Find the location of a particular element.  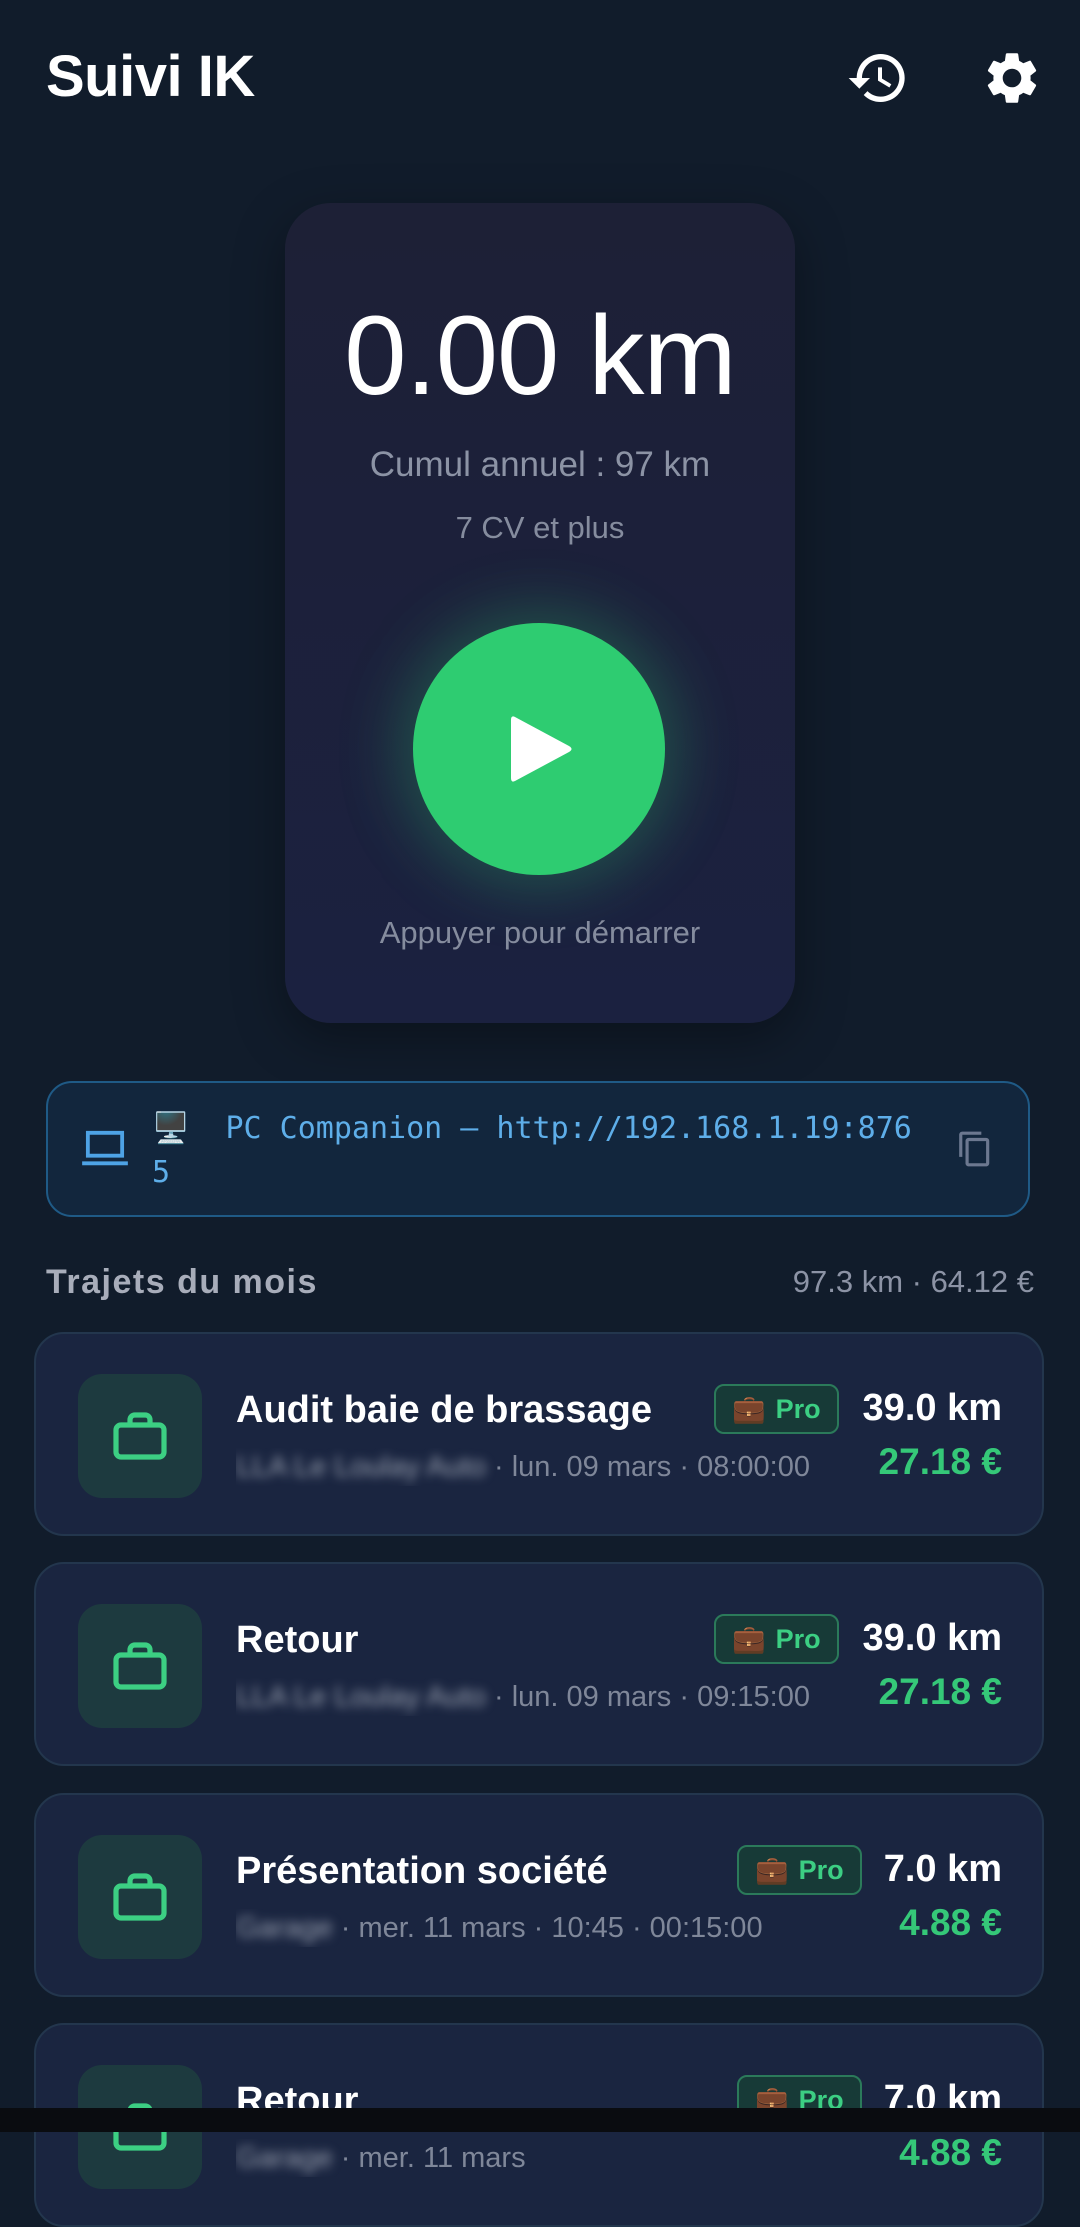

history-button is located at coordinates (878, 78).